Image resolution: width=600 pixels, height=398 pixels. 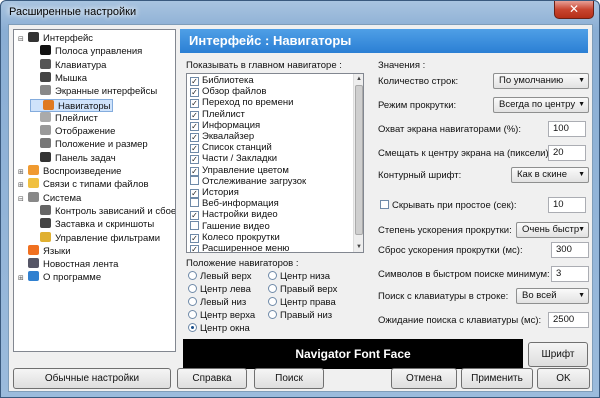 I want to click on apply-button: Применить, so click(x=497, y=378).